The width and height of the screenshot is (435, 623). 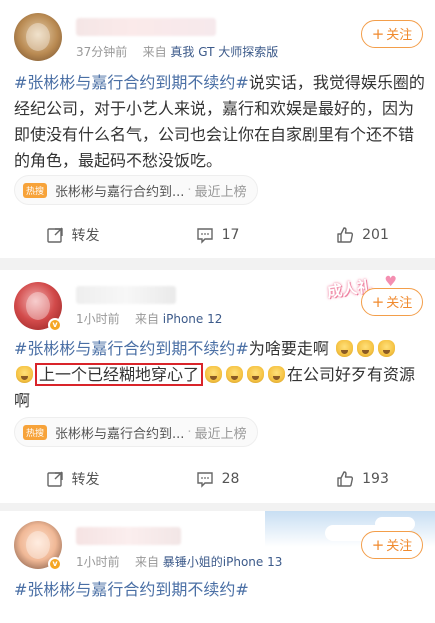 I want to click on post-source: 真我 GT 大师探索版, so click(x=224, y=52).